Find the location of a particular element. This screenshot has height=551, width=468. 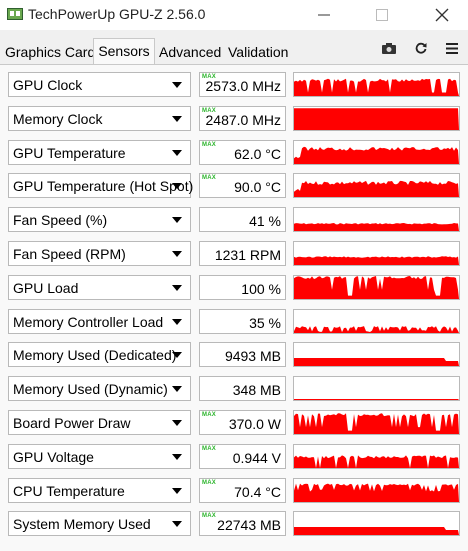

sensor-value-box: 9493 MB is located at coordinates (242, 355).